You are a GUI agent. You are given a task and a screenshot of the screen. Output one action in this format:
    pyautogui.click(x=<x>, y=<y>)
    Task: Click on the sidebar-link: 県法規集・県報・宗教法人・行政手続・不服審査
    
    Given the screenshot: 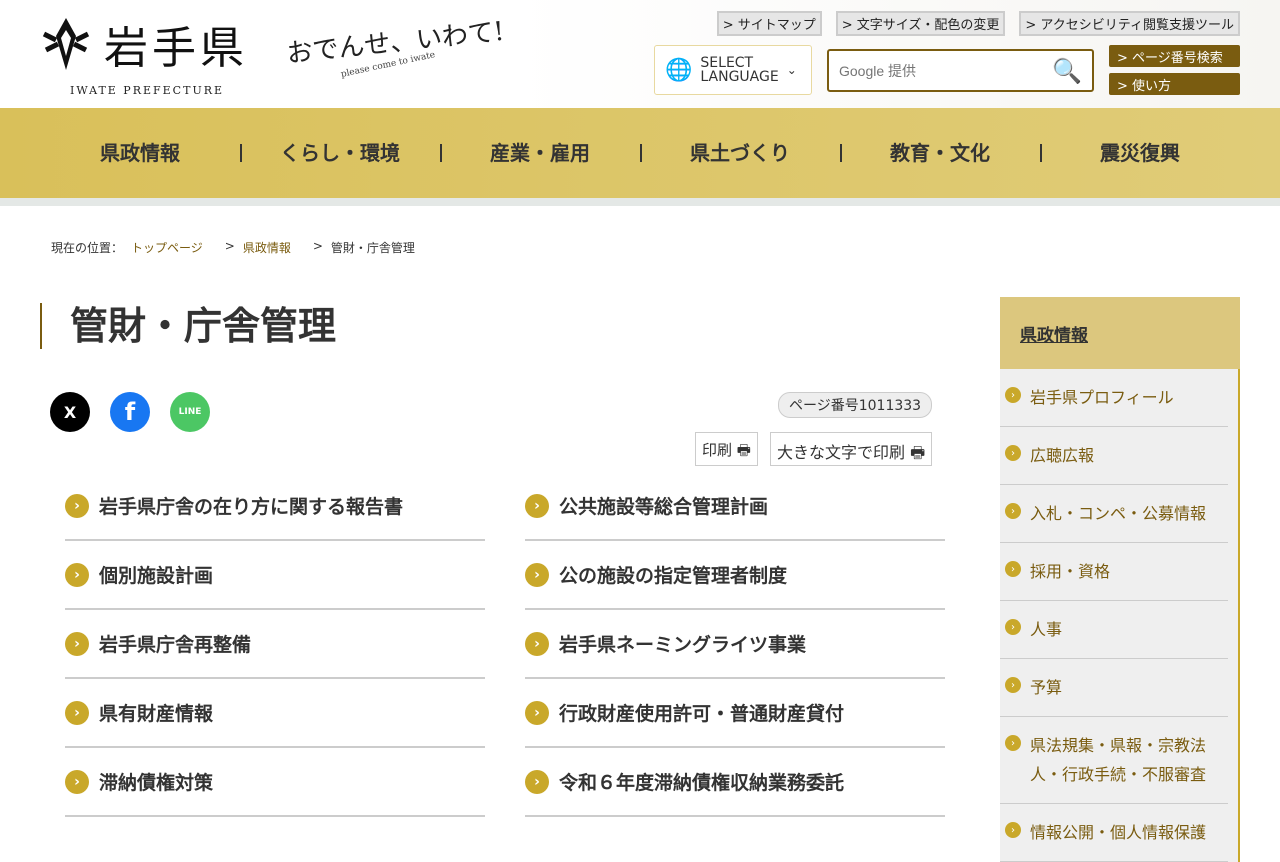 What is the action you would take?
    pyautogui.click(x=1118, y=760)
    